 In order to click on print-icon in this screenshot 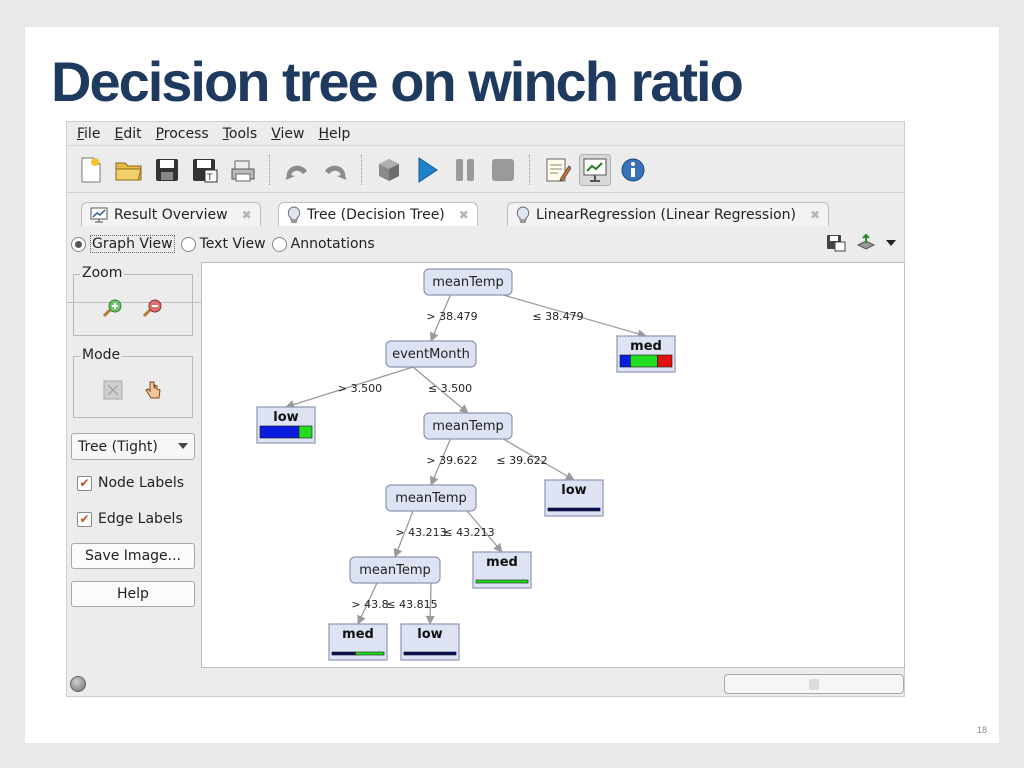, I will do `click(243, 170)`.